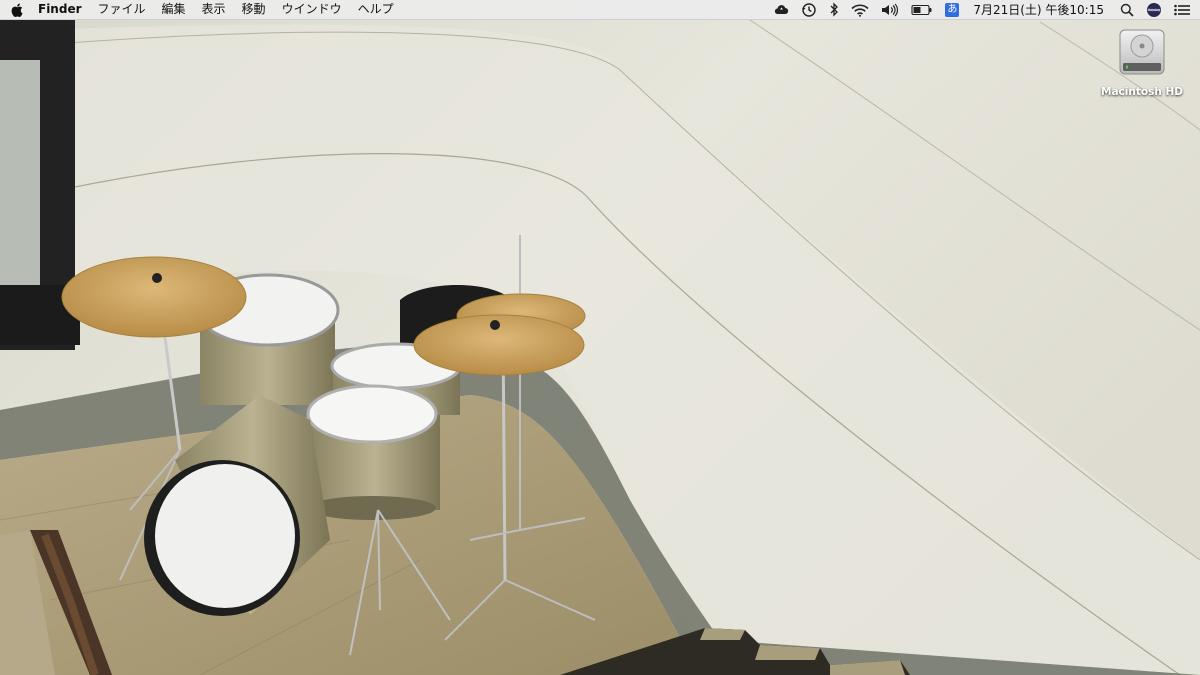  What do you see at coordinates (17, 9) in the screenshot?
I see `apple-menu-icon` at bounding box center [17, 9].